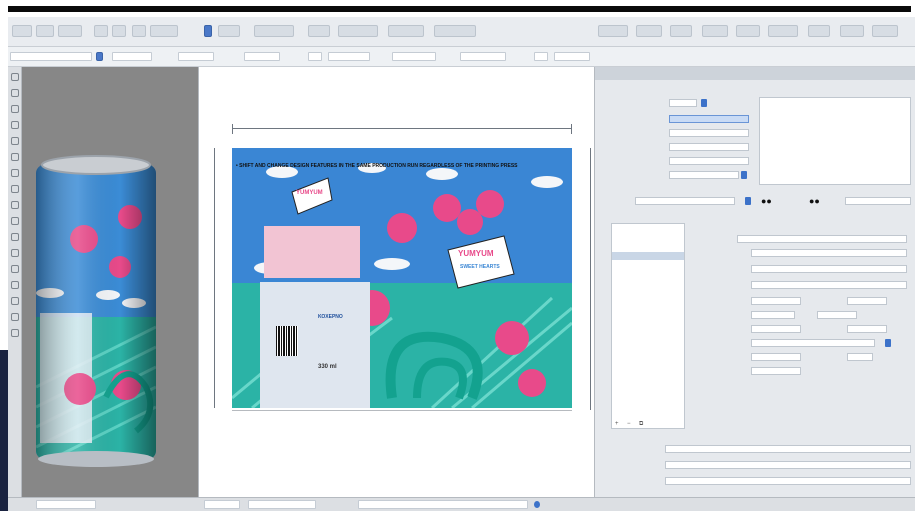 The image size is (915, 511). What do you see at coordinates (683, 103) in the screenshot?
I see `type-field` at bounding box center [683, 103].